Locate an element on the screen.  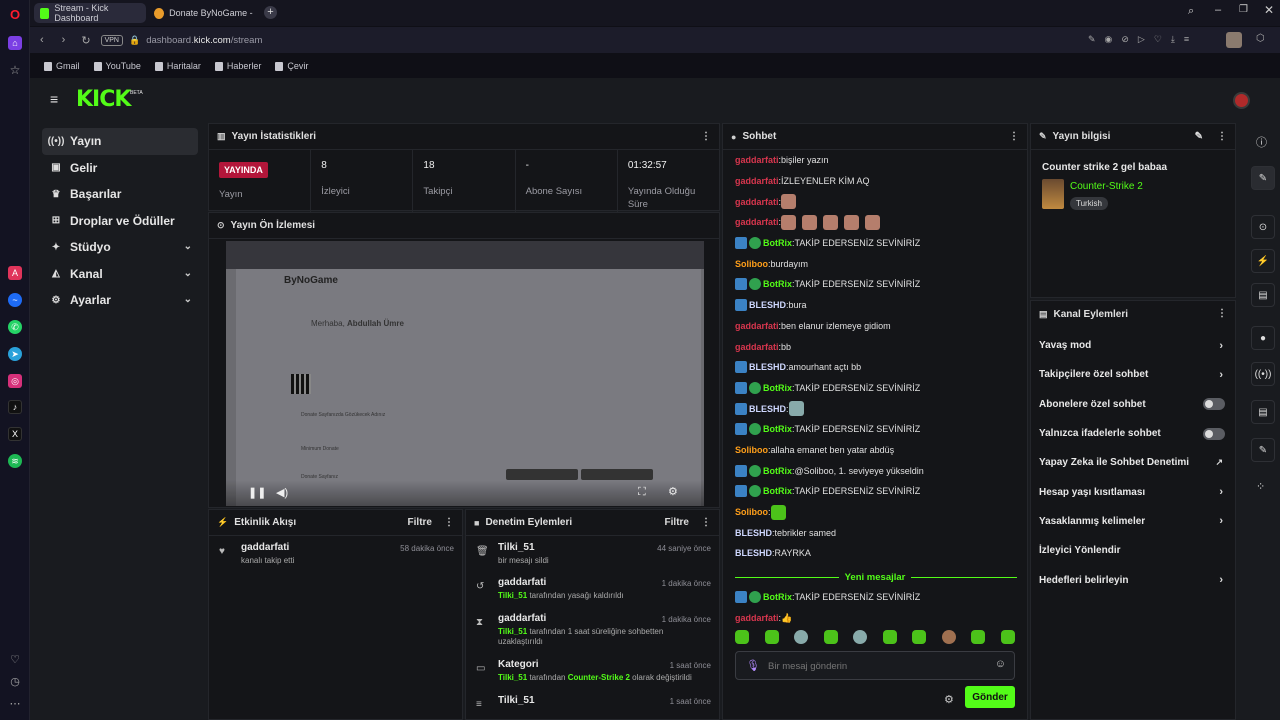
extensions-icon: ⬡ is located at coordinates (1260, 38).